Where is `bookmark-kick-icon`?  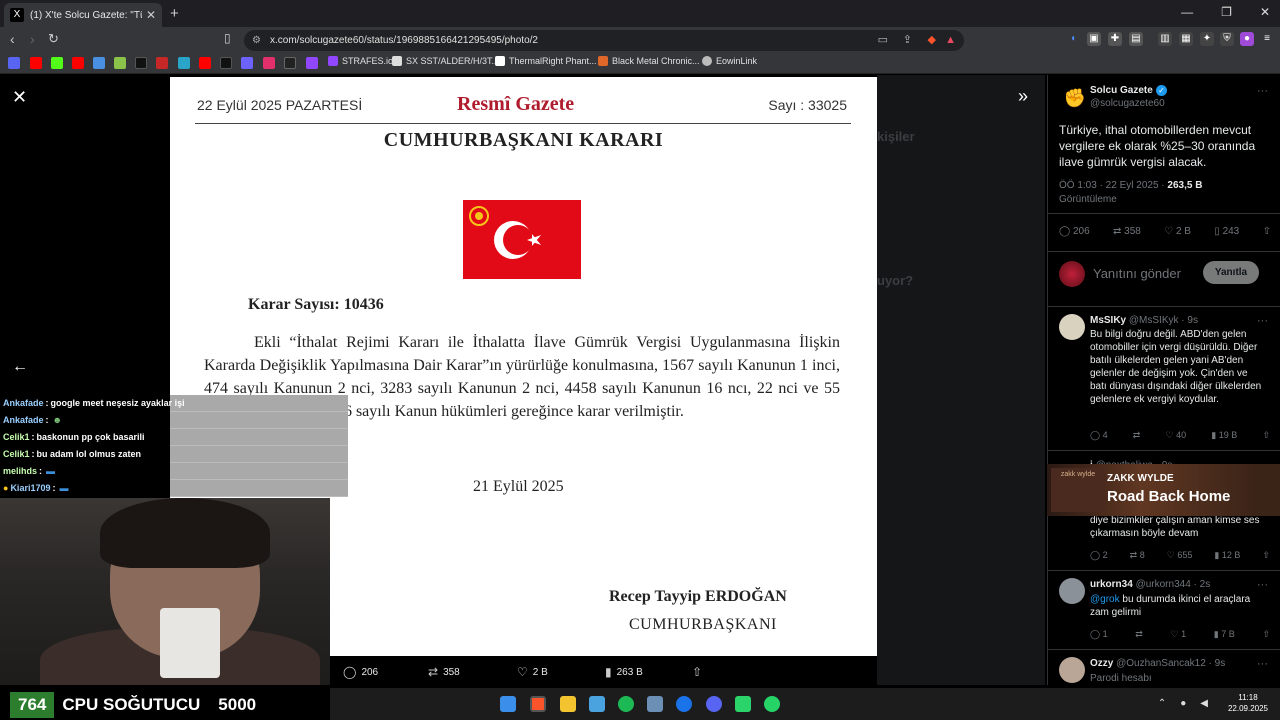
bookmark-kick-icon is located at coordinates (57, 63).